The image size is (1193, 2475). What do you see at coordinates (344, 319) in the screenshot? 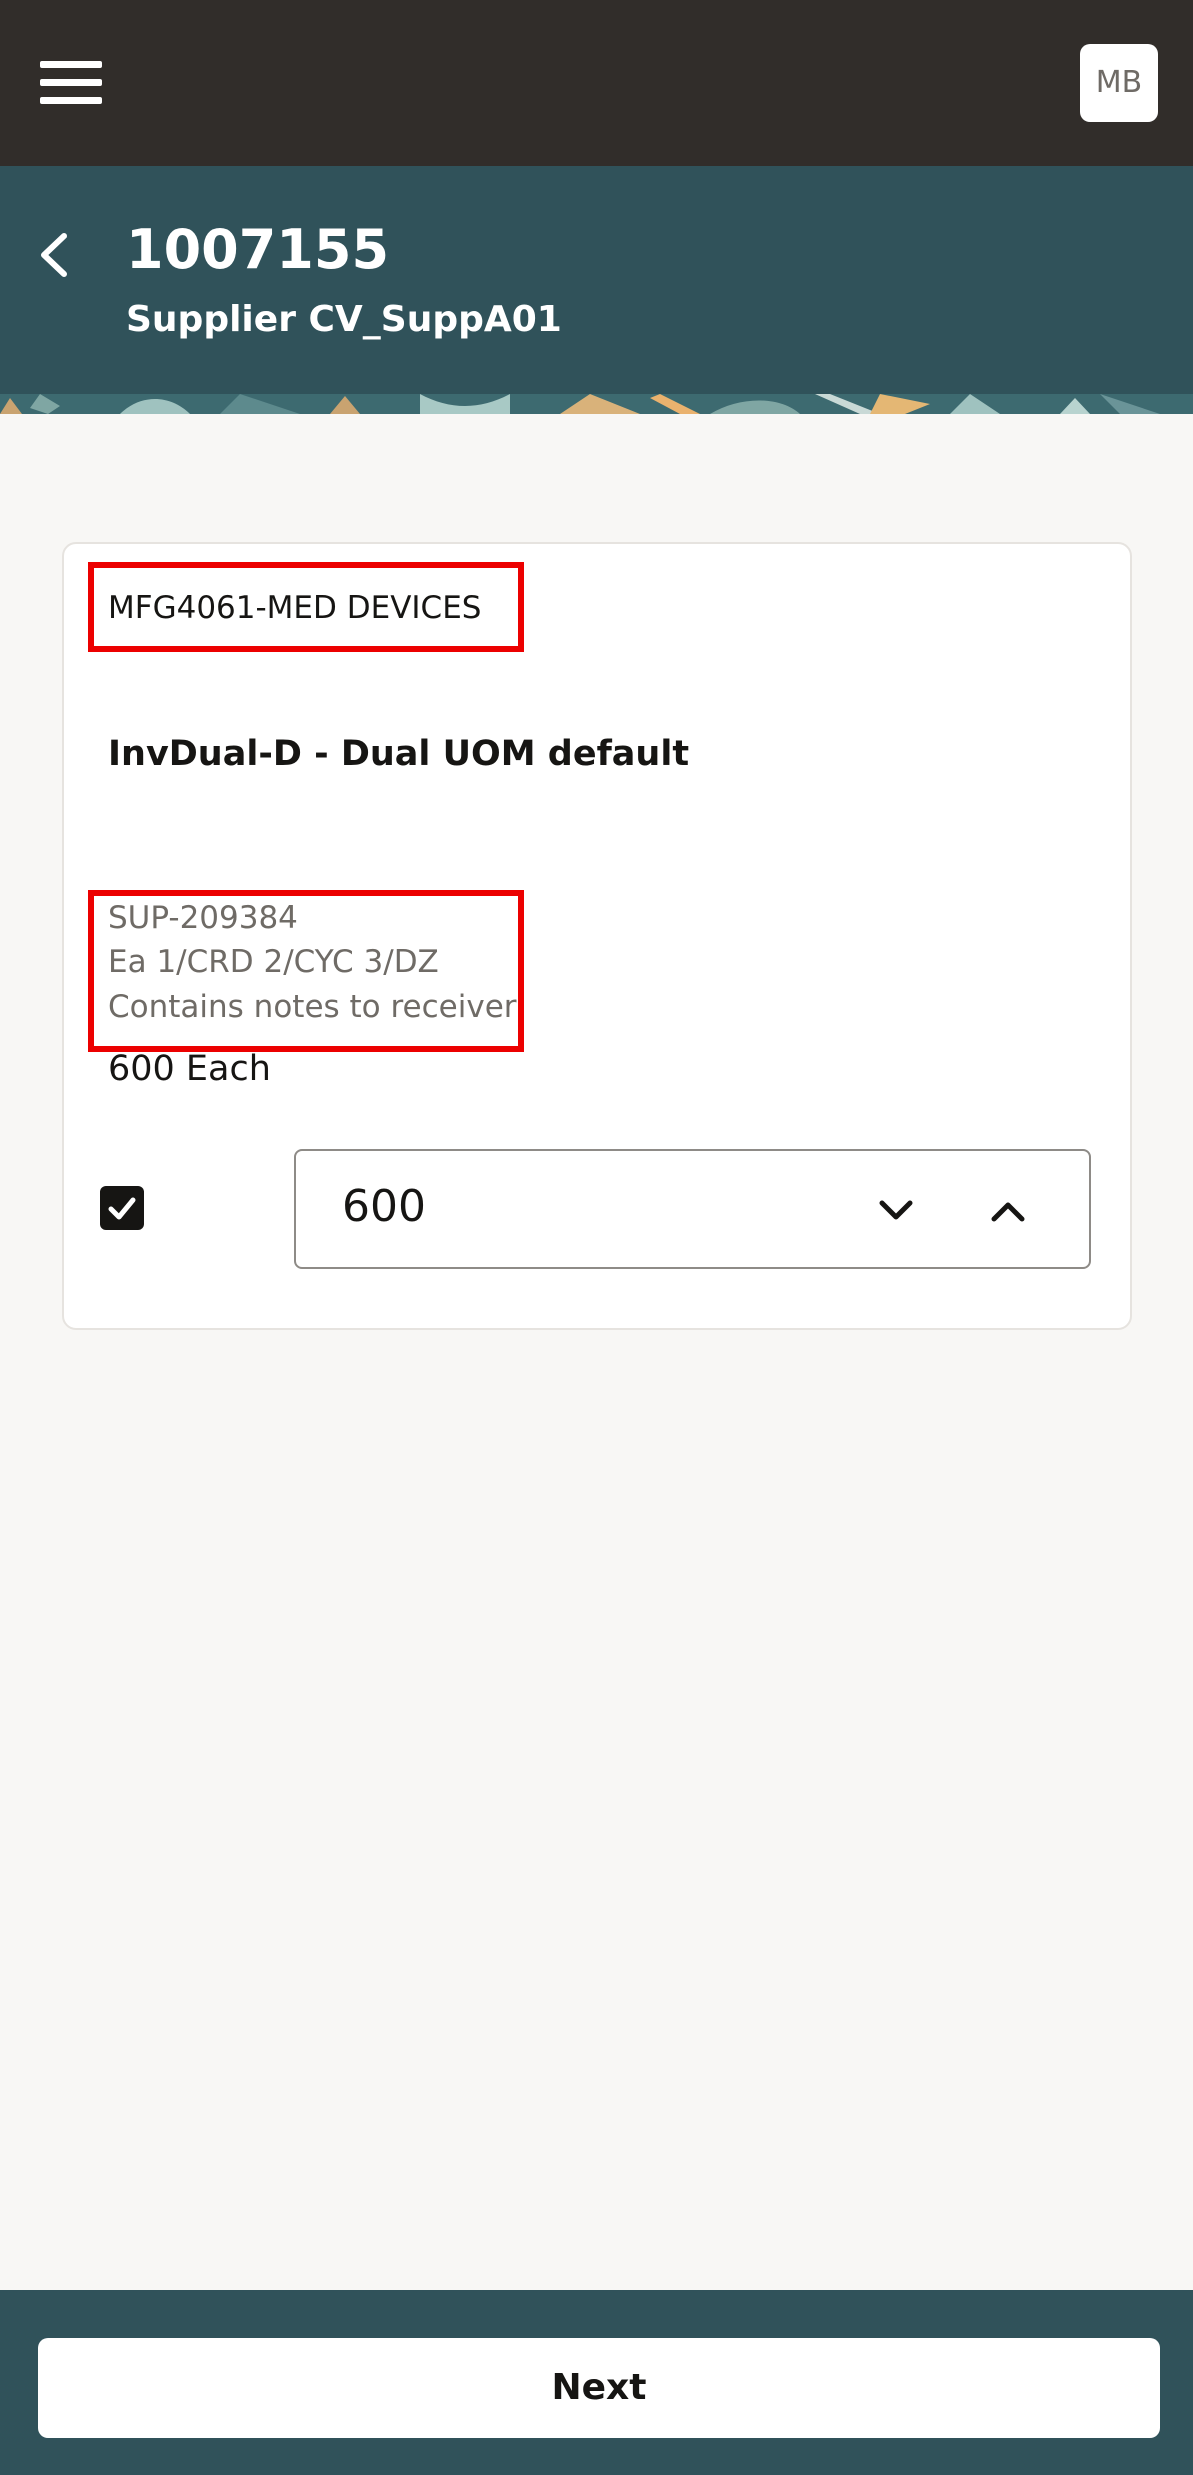
I see `page-subtitle: Supplier CV_SuppA01` at bounding box center [344, 319].